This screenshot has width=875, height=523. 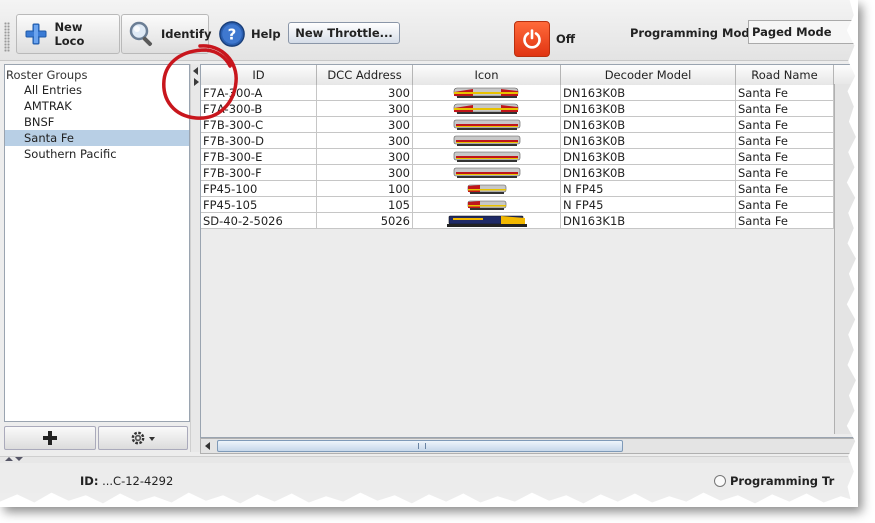 I want to click on expand-right-arrow-icon, so click(x=196, y=82).